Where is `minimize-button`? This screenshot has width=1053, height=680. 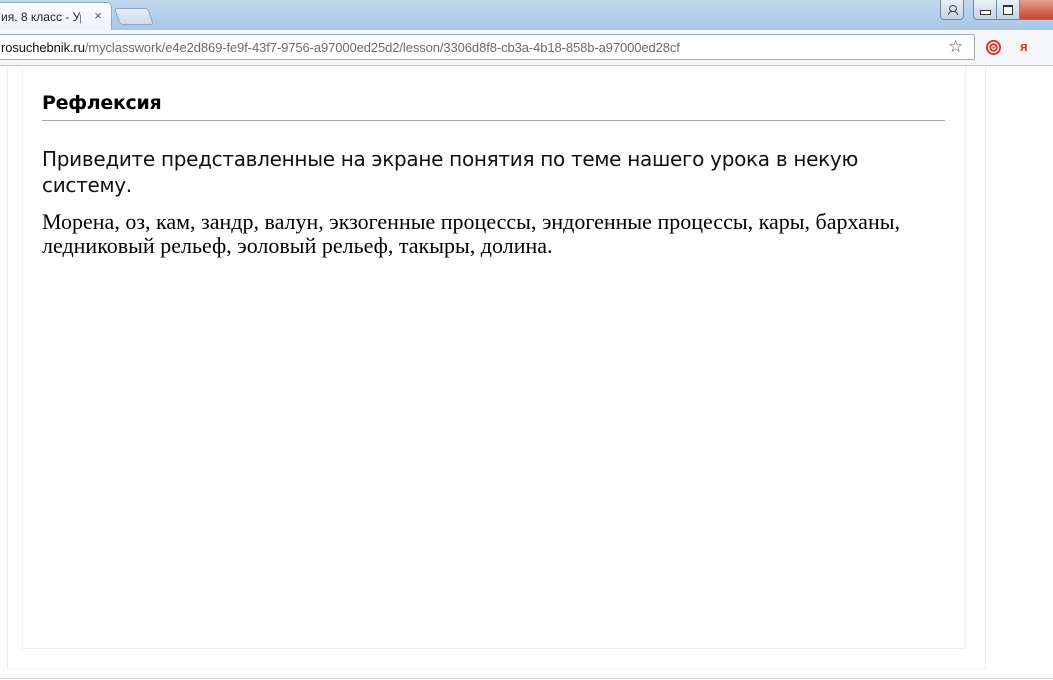 minimize-button is located at coordinates (985, 10).